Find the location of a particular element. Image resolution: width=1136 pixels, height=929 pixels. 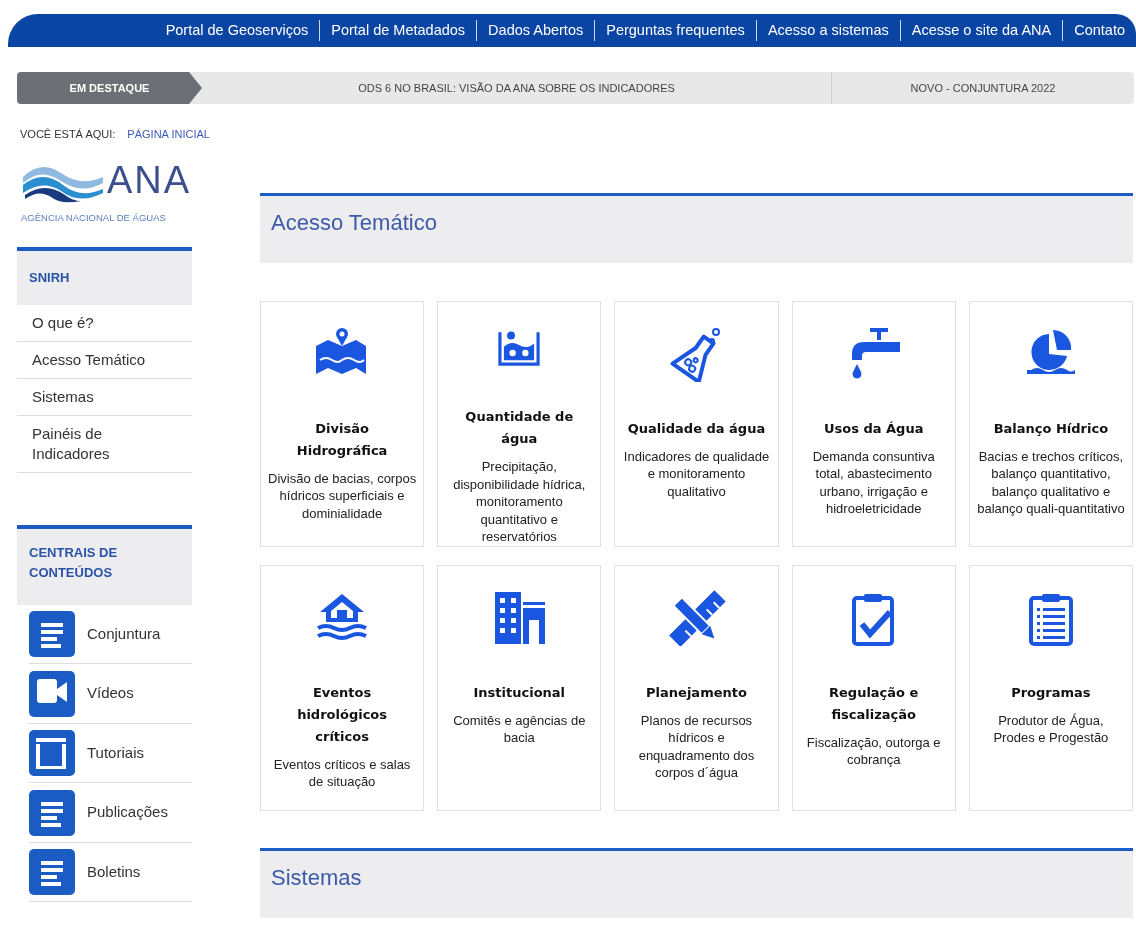

card-title: Regulação e fiscalização is located at coordinates (874, 703).